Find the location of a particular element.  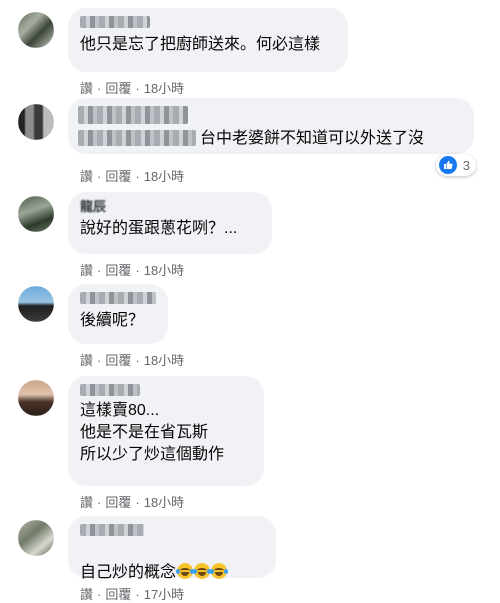

comment-actions: 讚 · 回覆 · 17小時 is located at coordinates (132, 593).